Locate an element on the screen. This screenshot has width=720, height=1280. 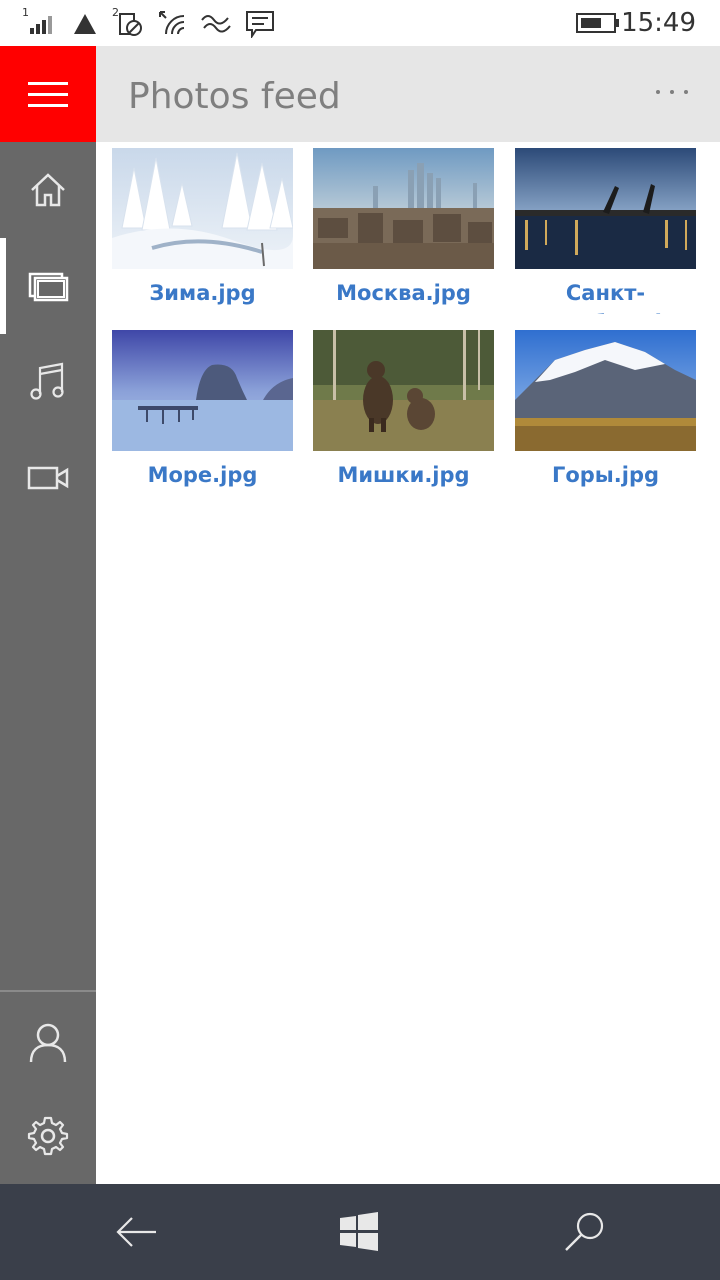
photo-caption: Москва.jpg is located at coordinates (403, 296).